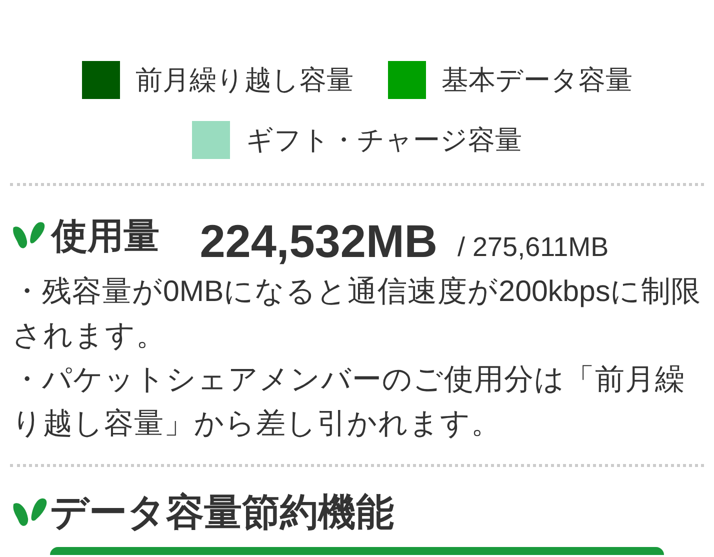 Image resolution: width=714 pixels, height=557 pixels. I want to click on legend-label: 前月繰り越し容量, so click(245, 80).